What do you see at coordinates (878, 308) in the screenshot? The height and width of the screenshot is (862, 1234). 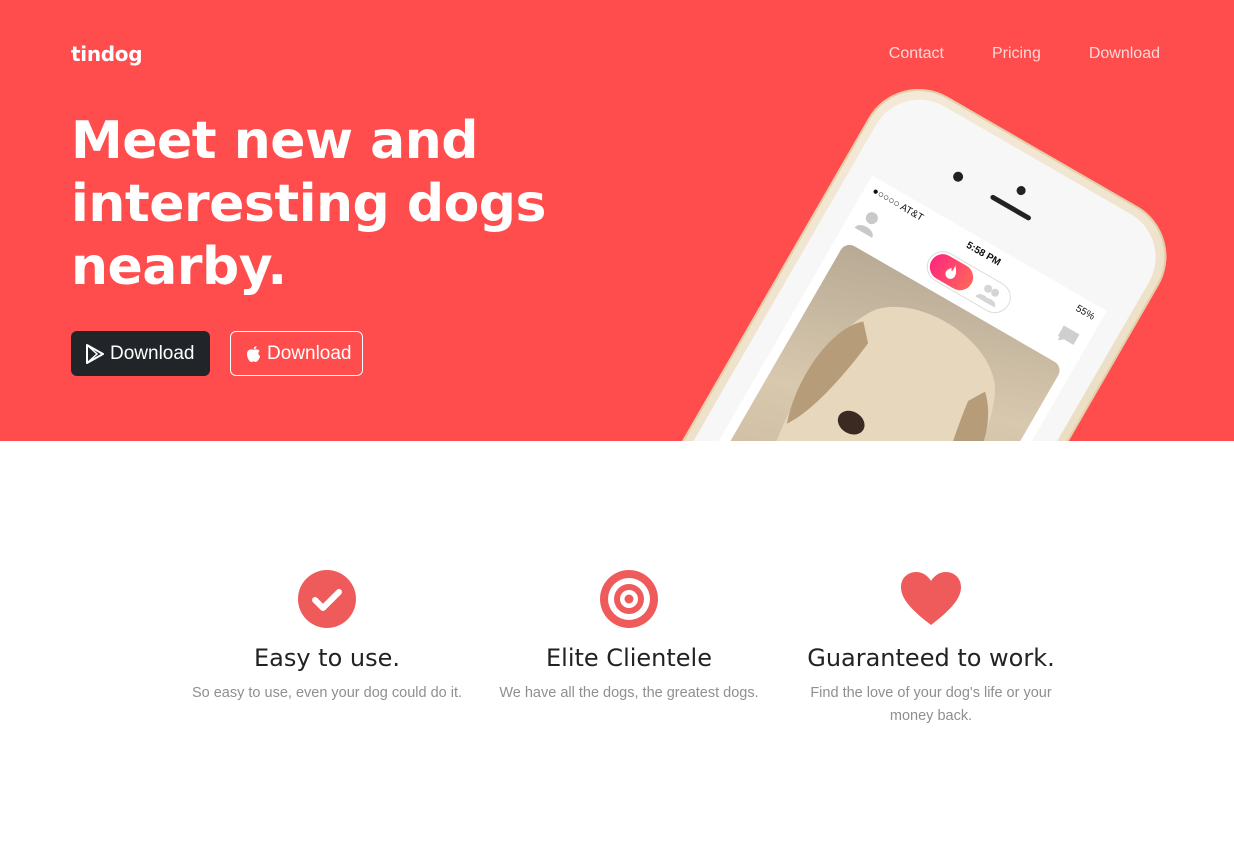 I see `phone-screen: ●○○○○ AT&T 5:58 PM 55%` at bounding box center [878, 308].